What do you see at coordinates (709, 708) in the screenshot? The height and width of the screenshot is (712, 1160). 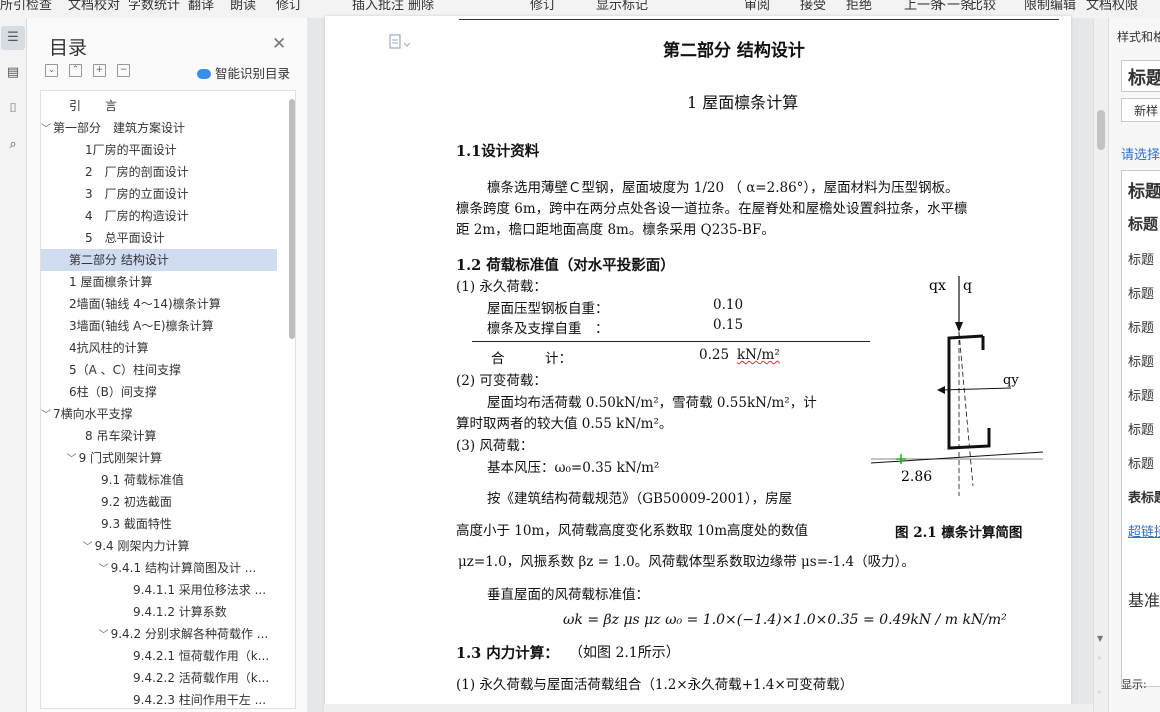 I see `horizontal-scrollbar` at bounding box center [709, 708].